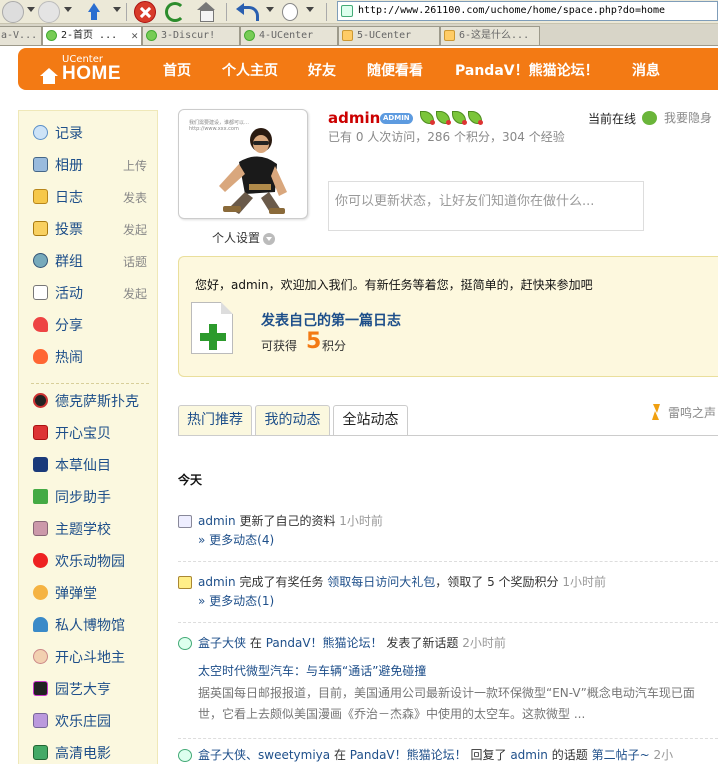 This screenshot has width=718, height=764. Describe the element at coordinates (331, 320) in the screenshot. I see `task-title-link: 发表自己的第一篇日志` at that location.